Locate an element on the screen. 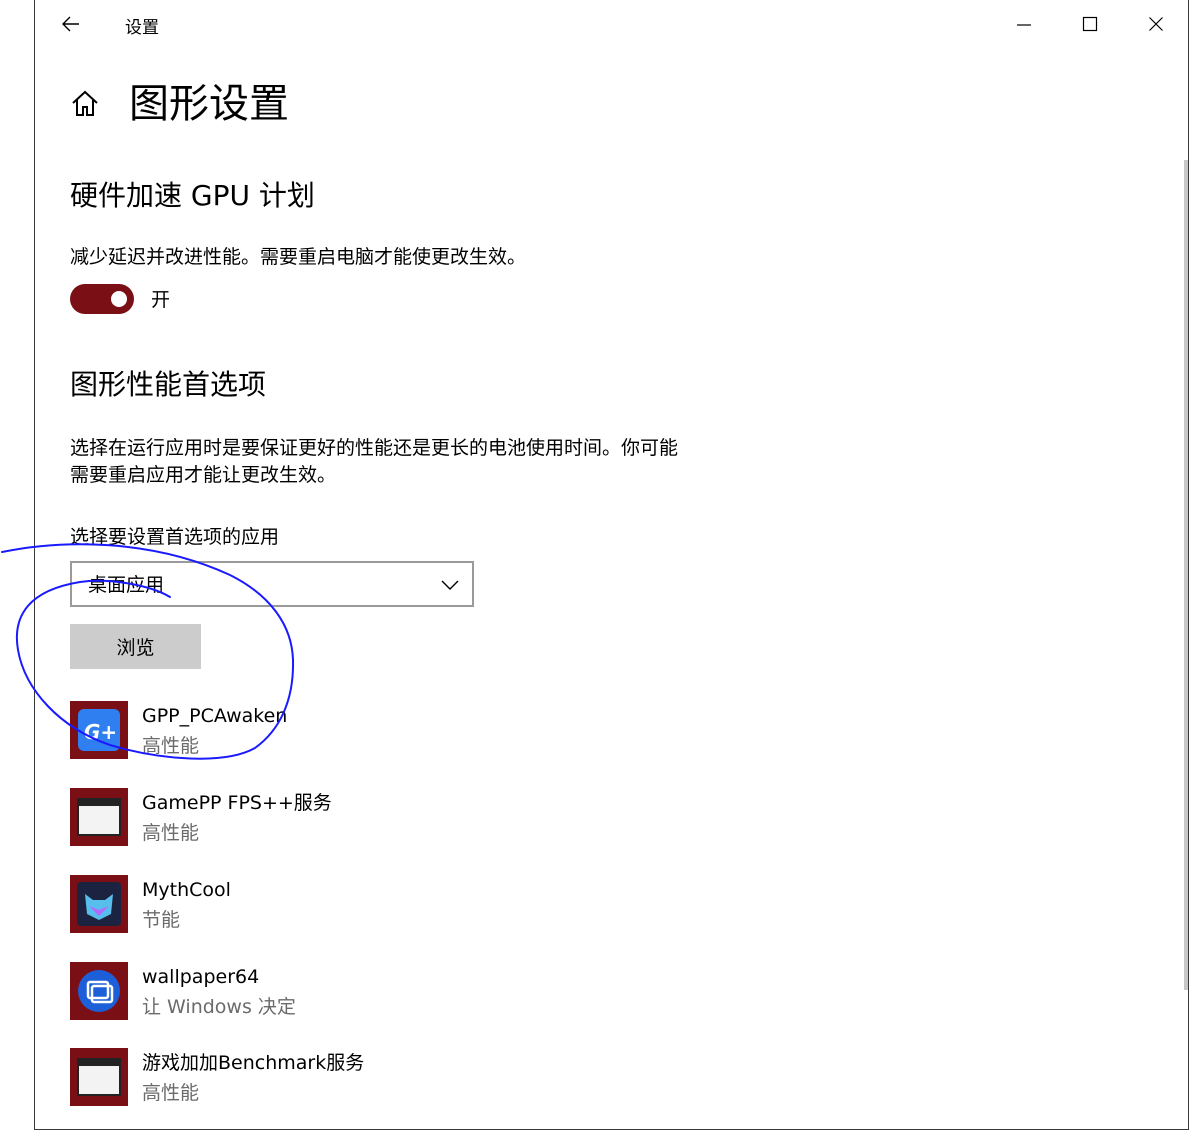  app-type-select-value: 桌面应用 is located at coordinates (126, 585).